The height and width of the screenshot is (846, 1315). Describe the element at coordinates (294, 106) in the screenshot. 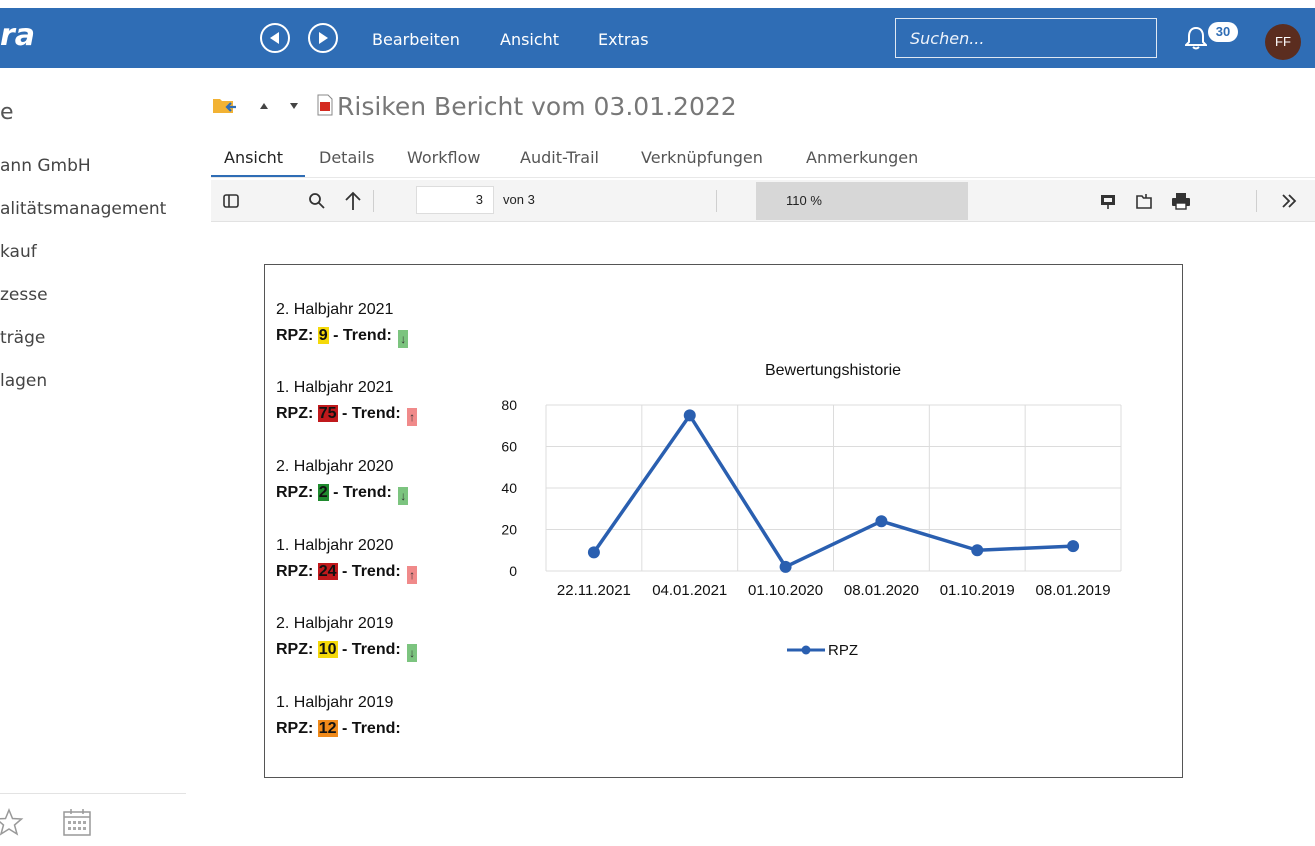

I see `move-down-icon` at that location.